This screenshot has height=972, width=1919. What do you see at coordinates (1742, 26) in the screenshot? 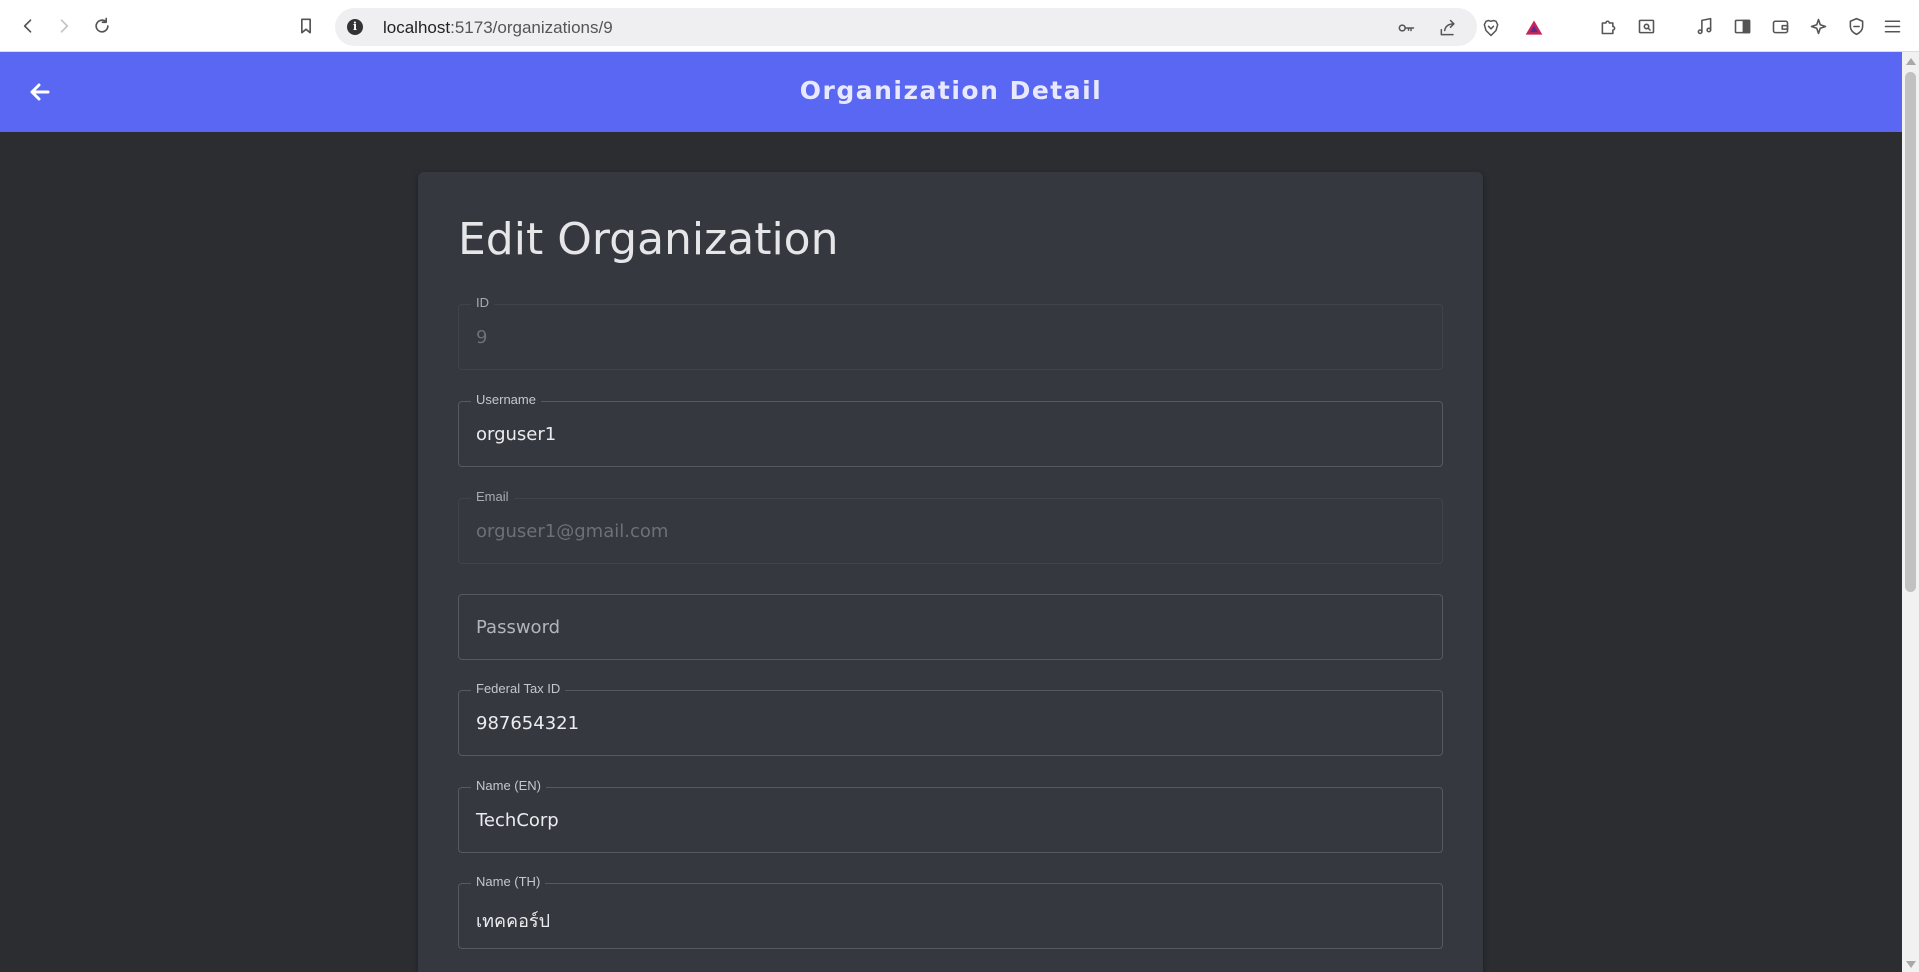
I see `sidebar-icon` at bounding box center [1742, 26].